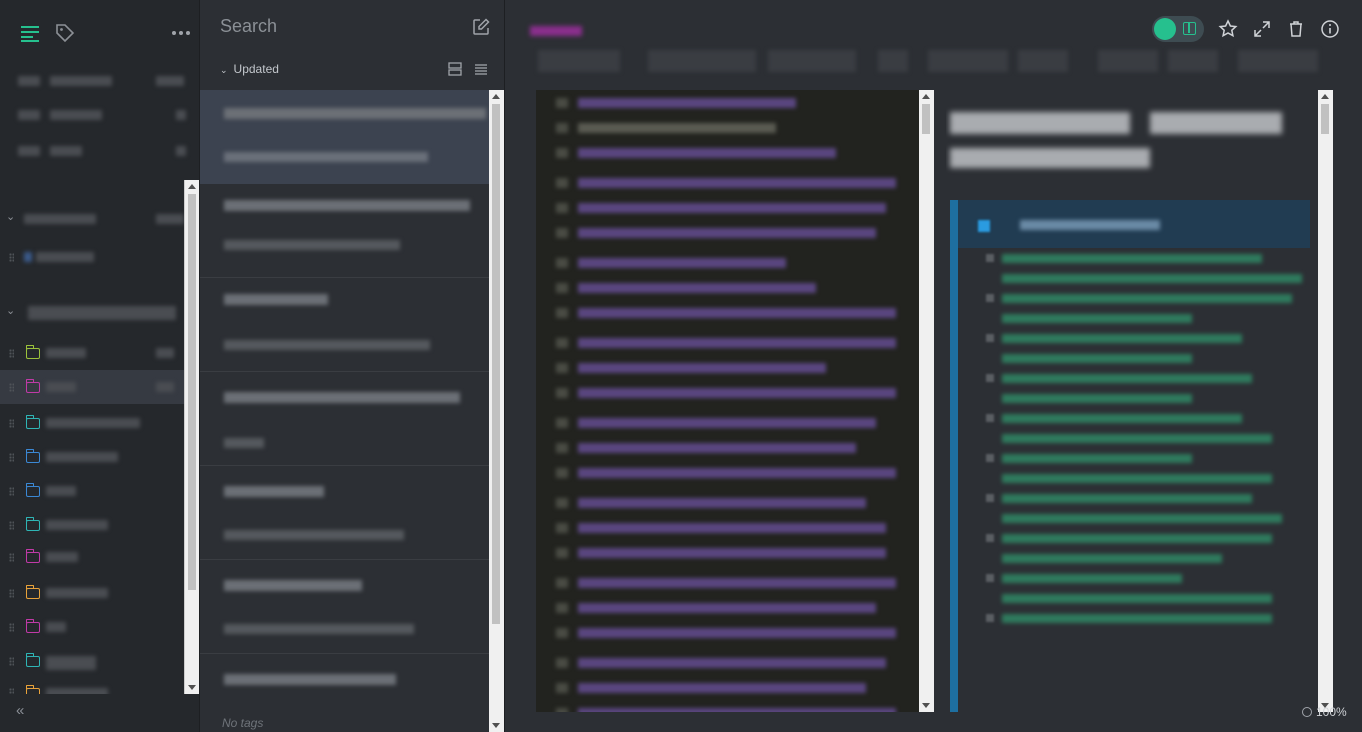 This screenshot has height=732, width=1362. What do you see at coordinates (455, 69) in the screenshot?
I see `card-view-icon` at bounding box center [455, 69].